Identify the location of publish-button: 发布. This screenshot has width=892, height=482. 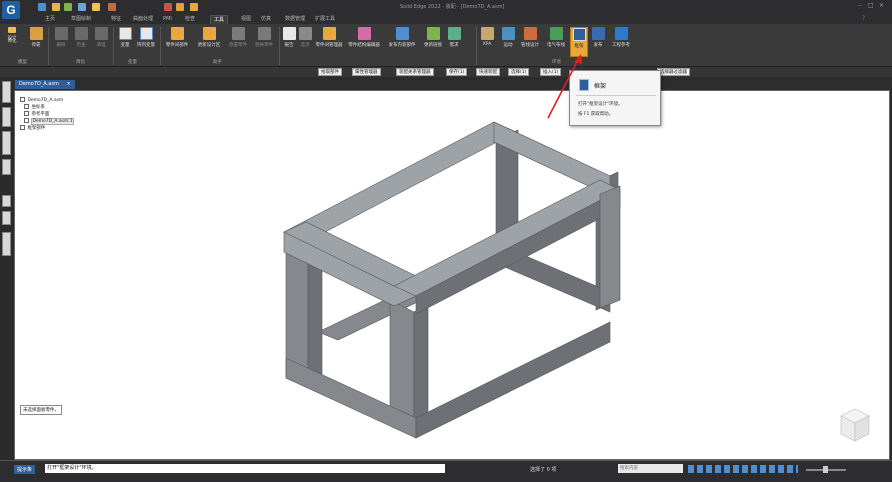
(598, 37).